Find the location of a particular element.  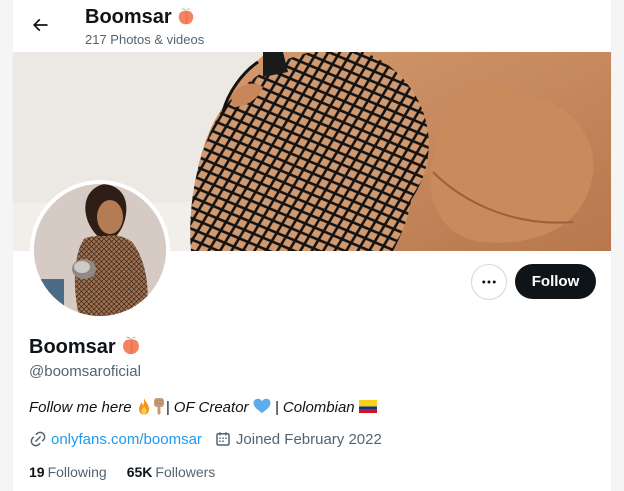

following-label: Following is located at coordinates (77, 472).